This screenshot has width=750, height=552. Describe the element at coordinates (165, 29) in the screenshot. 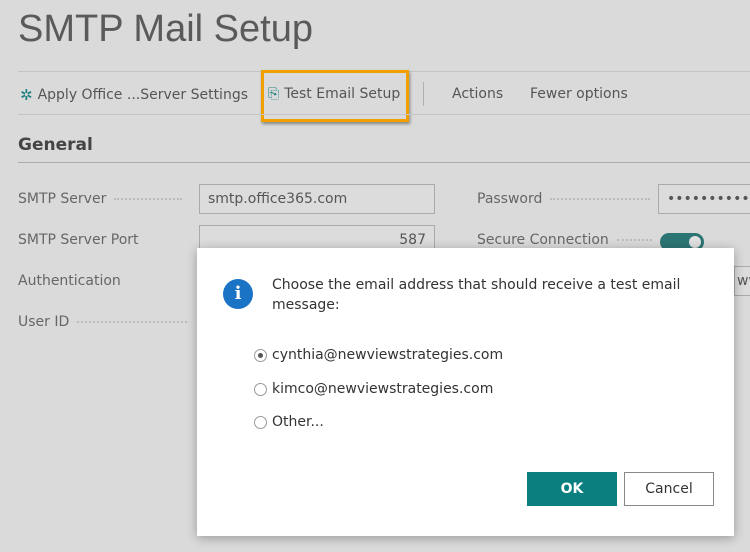

I see `page-title: SMTP Mail Setup` at that location.